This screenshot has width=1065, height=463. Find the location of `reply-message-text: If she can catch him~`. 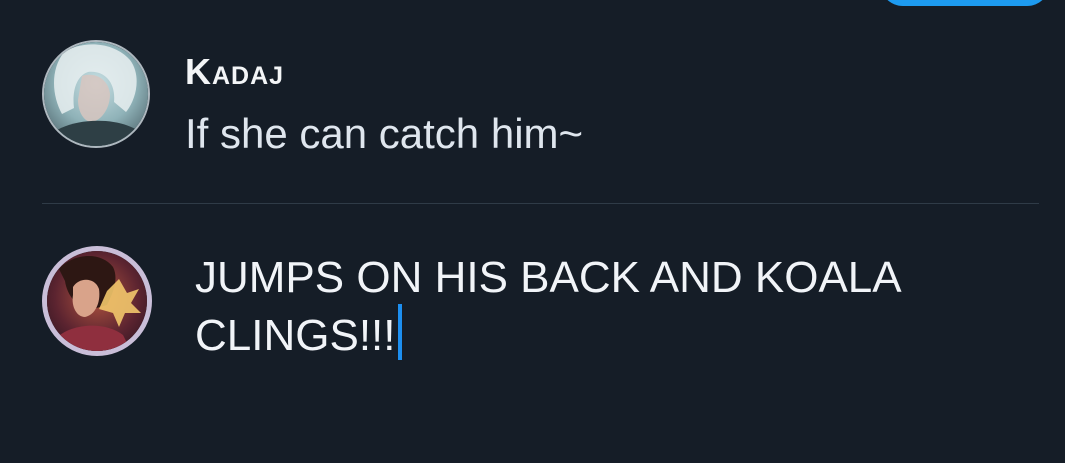

reply-message-text: If she can catch him~ is located at coordinates (384, 133).